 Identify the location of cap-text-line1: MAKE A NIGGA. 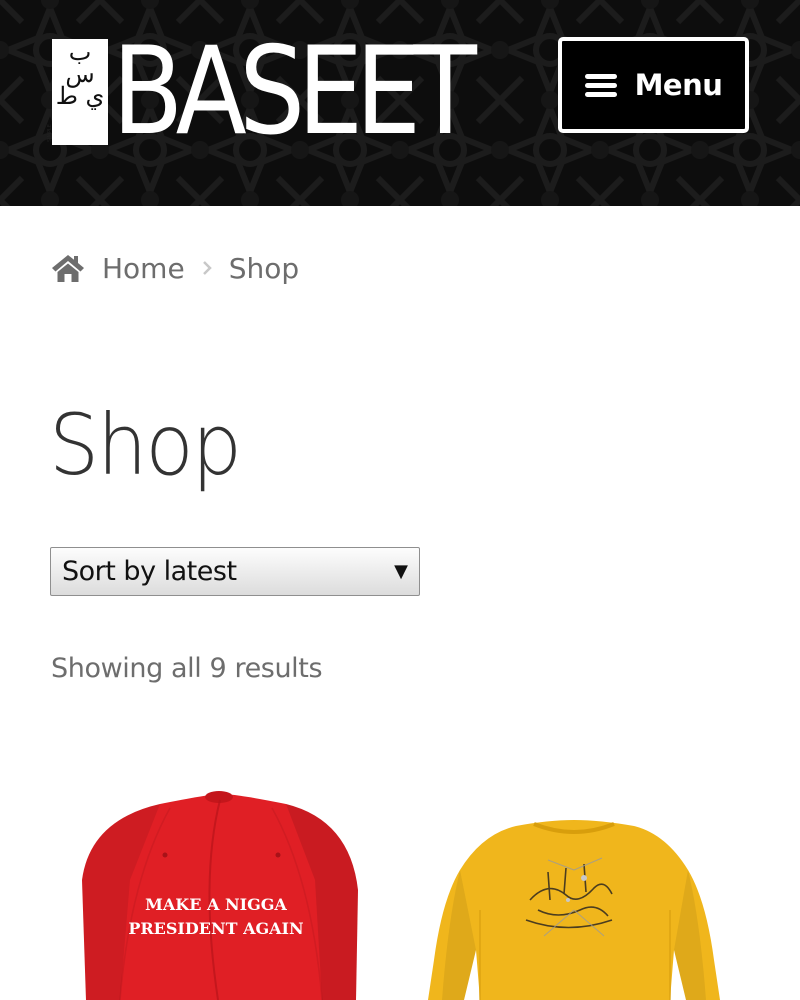
(216, 904).